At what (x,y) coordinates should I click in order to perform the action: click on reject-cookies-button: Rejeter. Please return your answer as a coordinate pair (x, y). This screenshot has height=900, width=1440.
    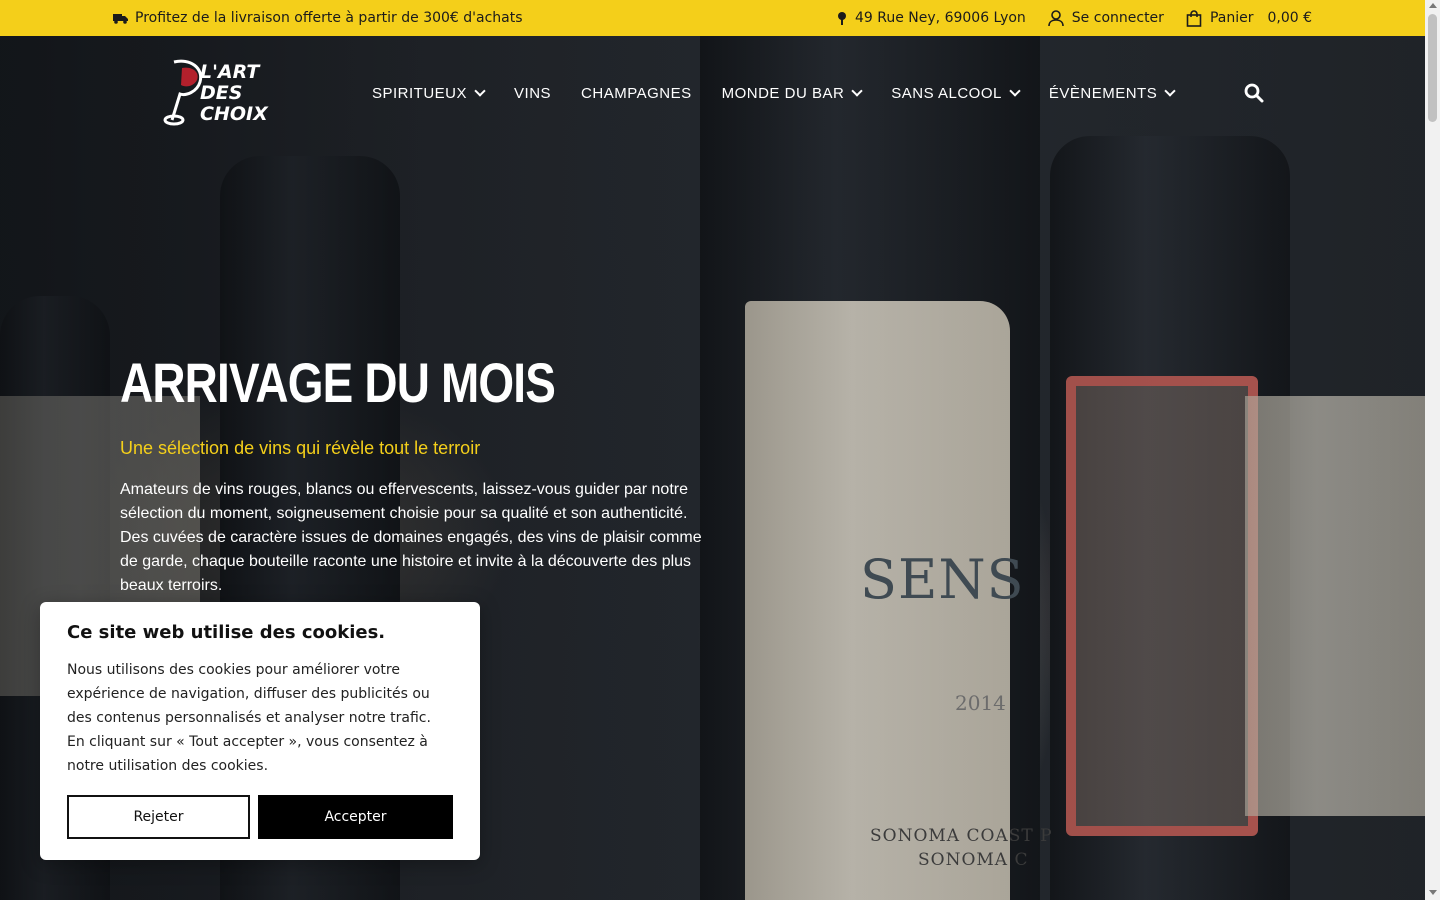
    Looking at the image, I should click on (158, 817).